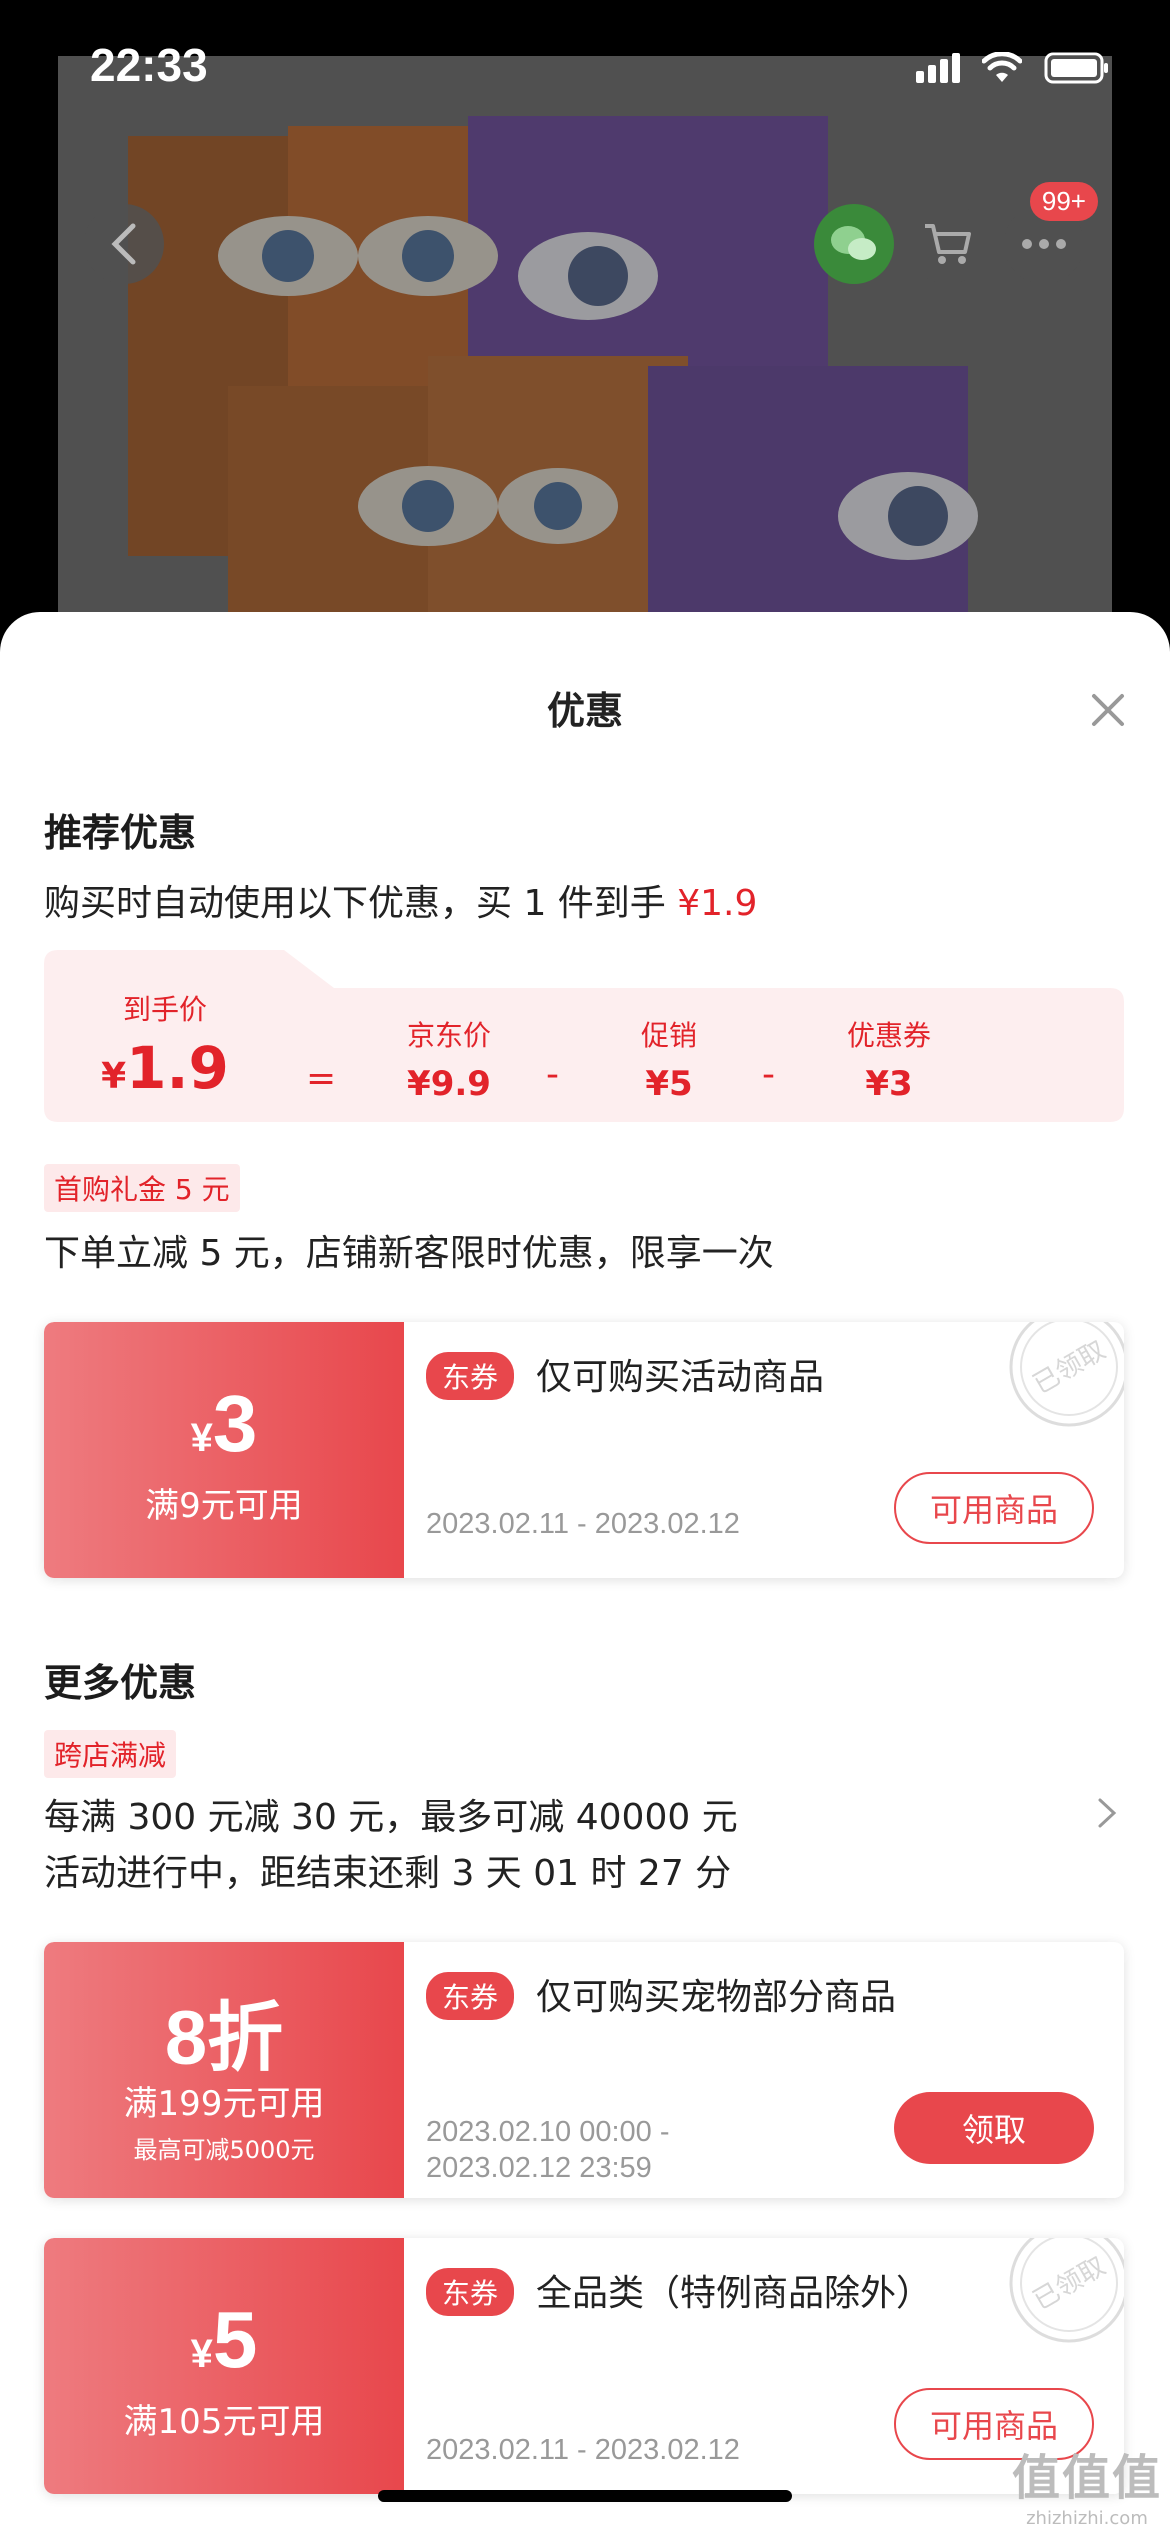 Image resolution: width=1170 pixels, height=2532 pixels. What do you see at coordinates (1087, 2518) in the screenshot?
I see `watermark-url: zhizhizhi.com` at bounding box center [1087, 2518].